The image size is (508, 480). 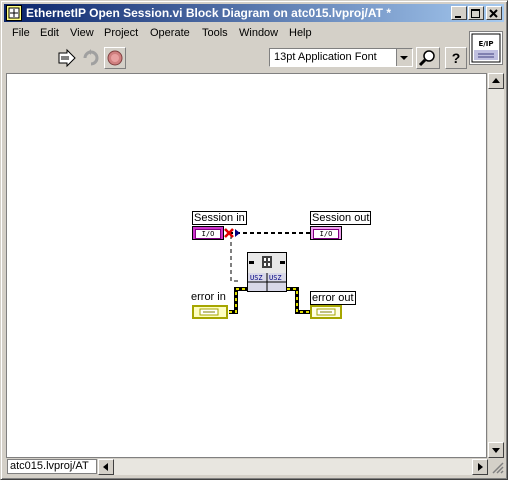 What do you see at coordinates (293, 467) in the screenshot?
I see `horizontal-scrollbar` at bounding box center [293, 467].